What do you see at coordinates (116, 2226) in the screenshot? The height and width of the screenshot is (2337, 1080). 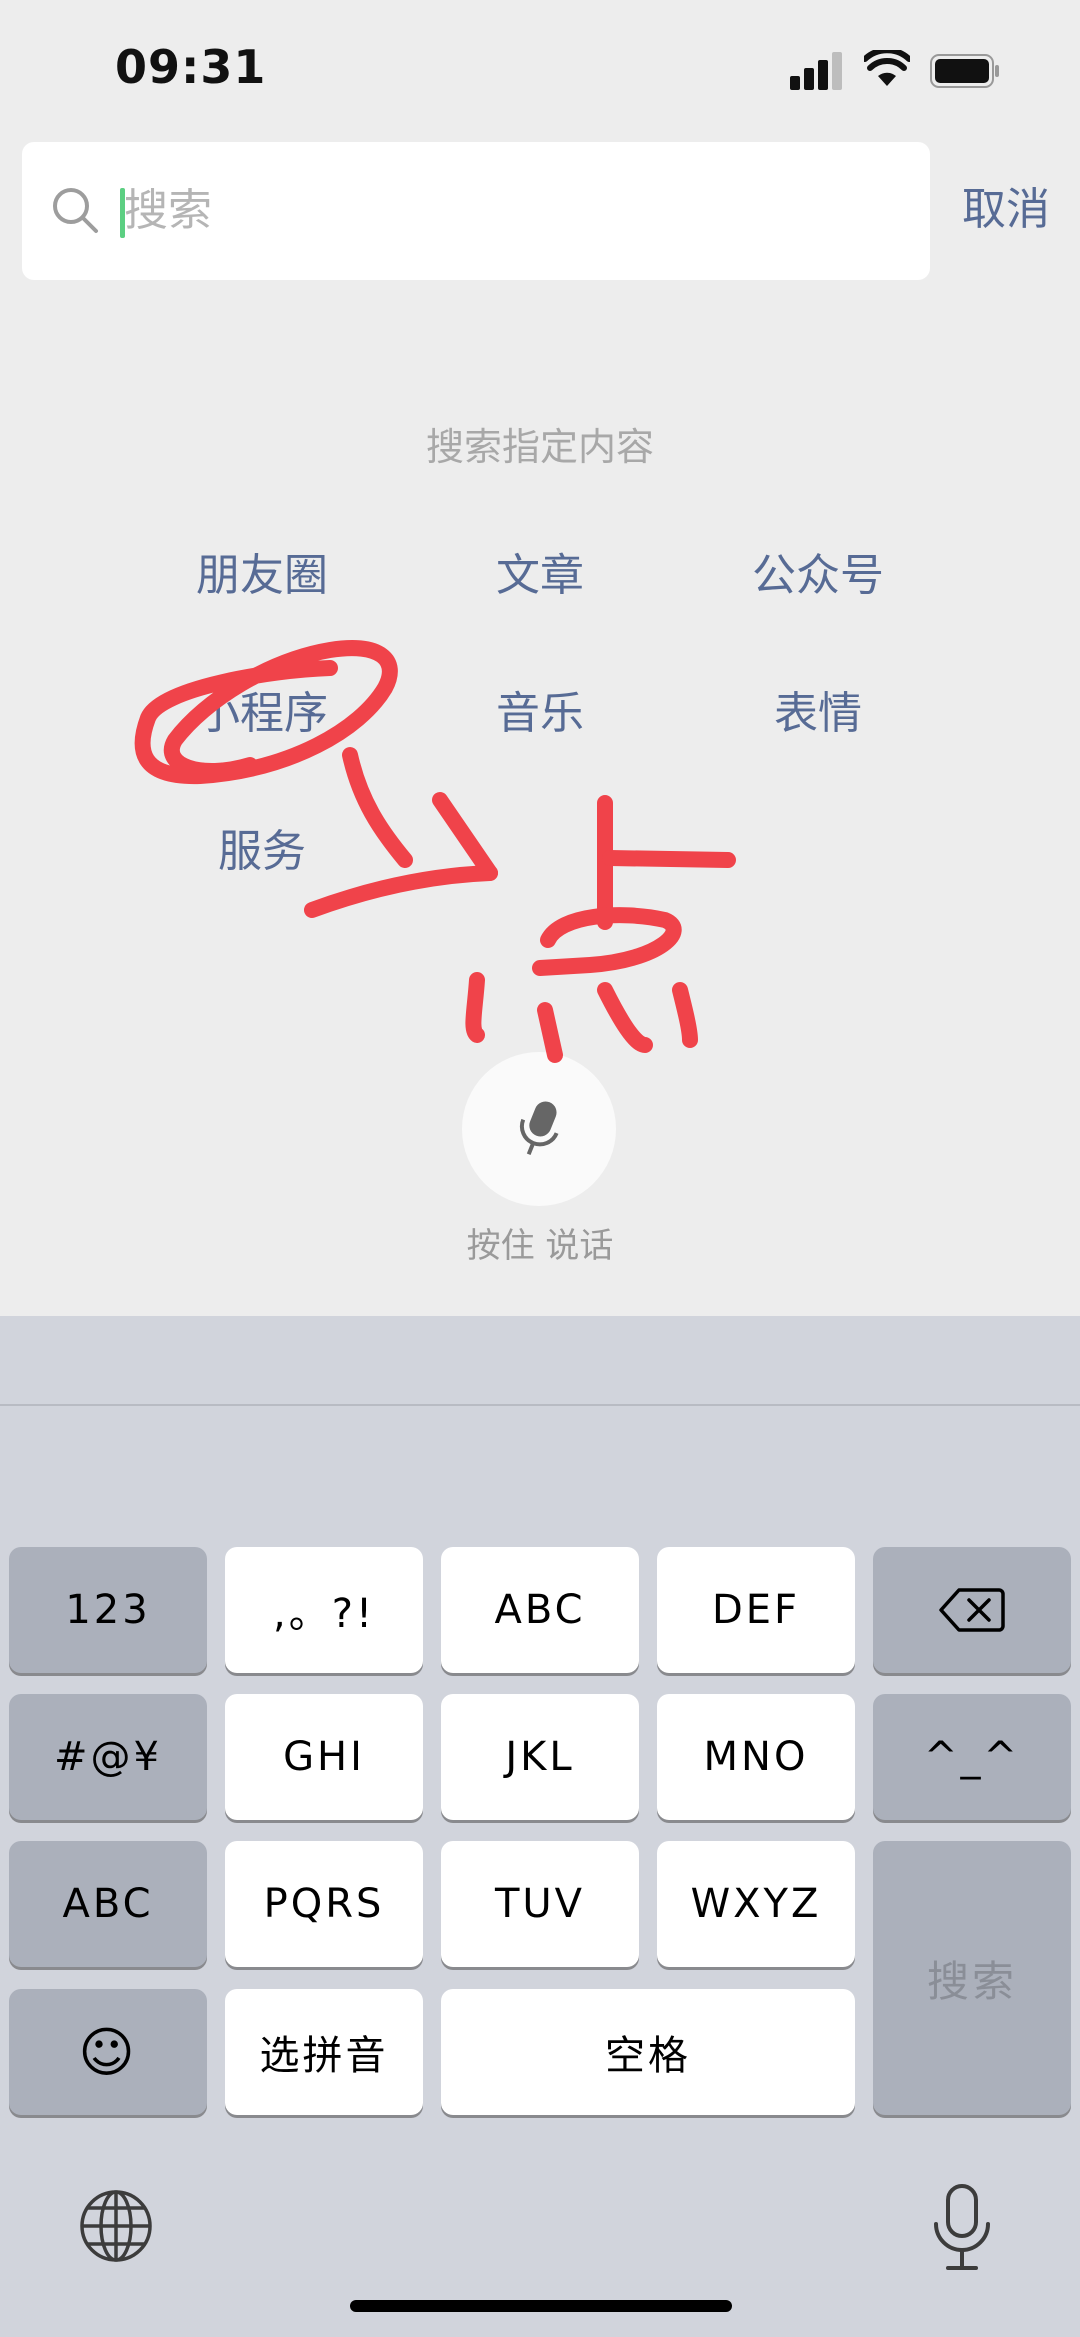 I see `globe-icon` at bounding box center [116, 2226].